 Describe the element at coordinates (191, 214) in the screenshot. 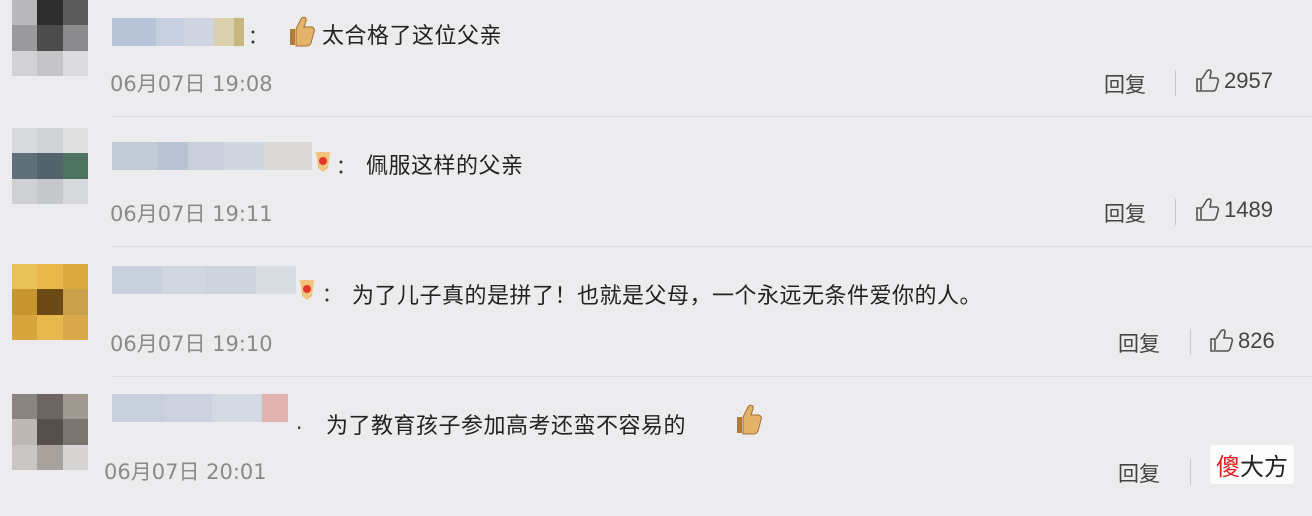

I see `comment-time: 06月07日 19:11` at that location.